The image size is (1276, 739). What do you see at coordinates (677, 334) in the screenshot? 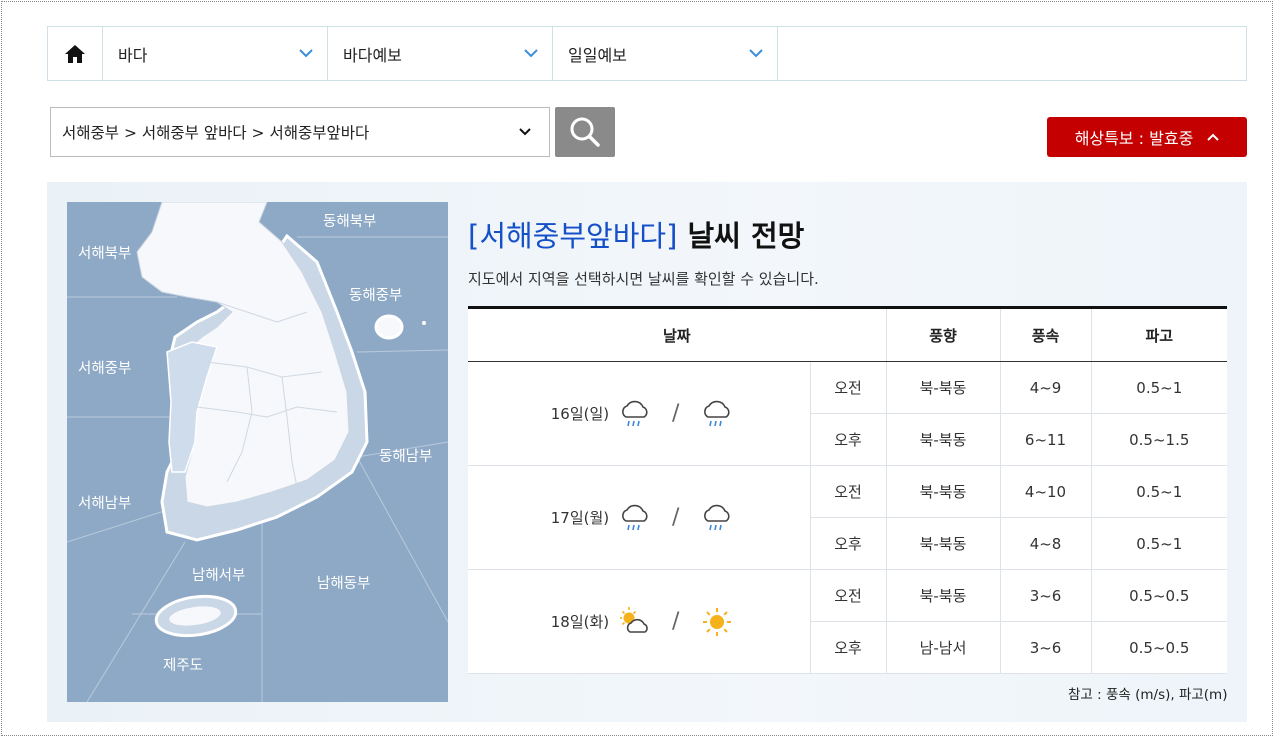
I see `col-header-date: 날짜` at bounding box center [677, 334].